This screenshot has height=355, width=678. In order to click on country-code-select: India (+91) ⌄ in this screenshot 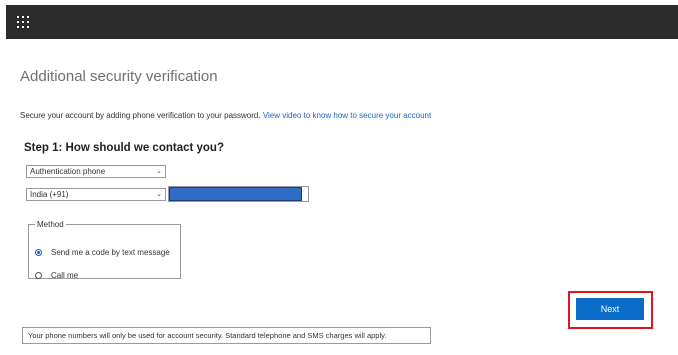, I will do `click(96, 194)`.